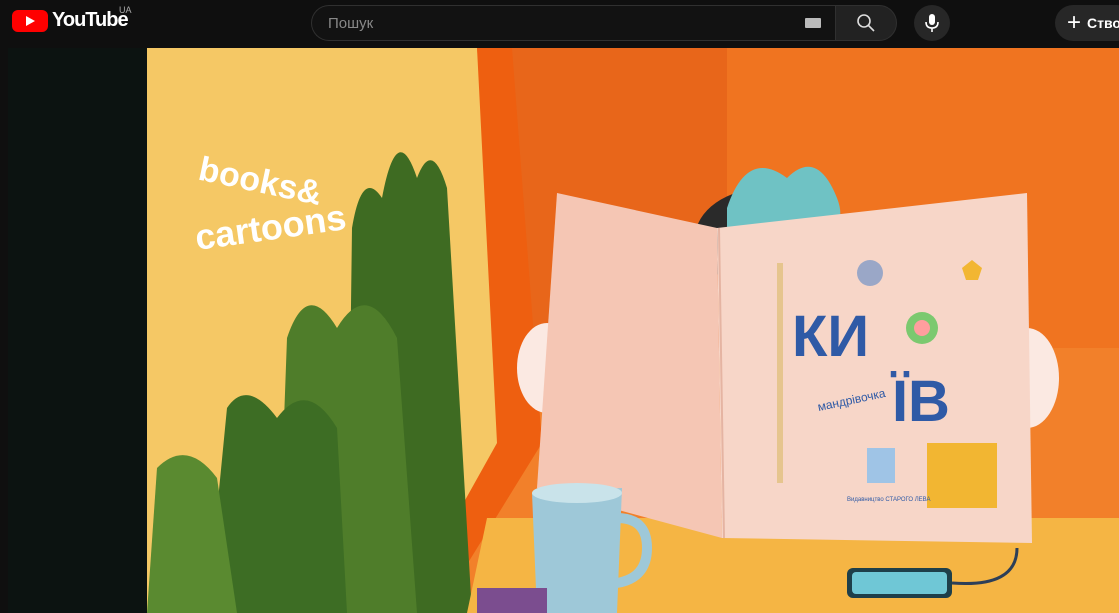 This screenshot has height=613, width=1119. Describe the element at coordinates (573, 23) in the screenshot. I see `search-box: Пошук` at that location.